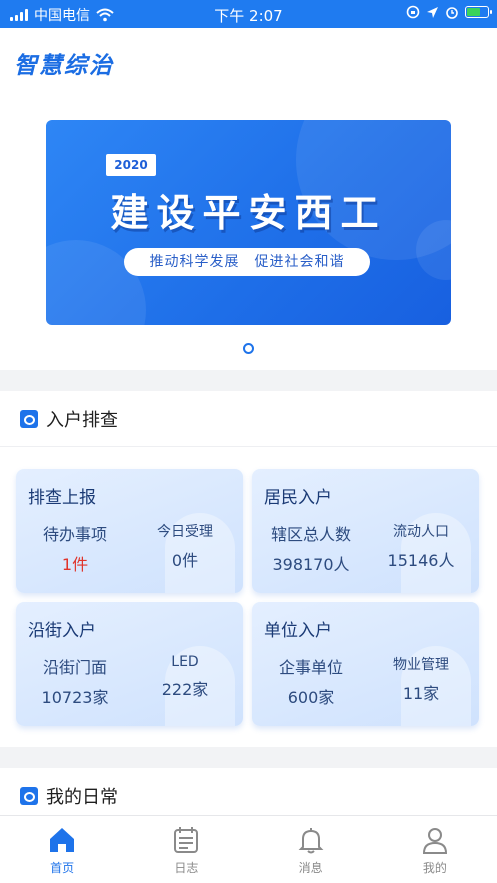 The image size is (497, 883). I want to click on stat-item: 流动人口 15146人, so click(421, 546).